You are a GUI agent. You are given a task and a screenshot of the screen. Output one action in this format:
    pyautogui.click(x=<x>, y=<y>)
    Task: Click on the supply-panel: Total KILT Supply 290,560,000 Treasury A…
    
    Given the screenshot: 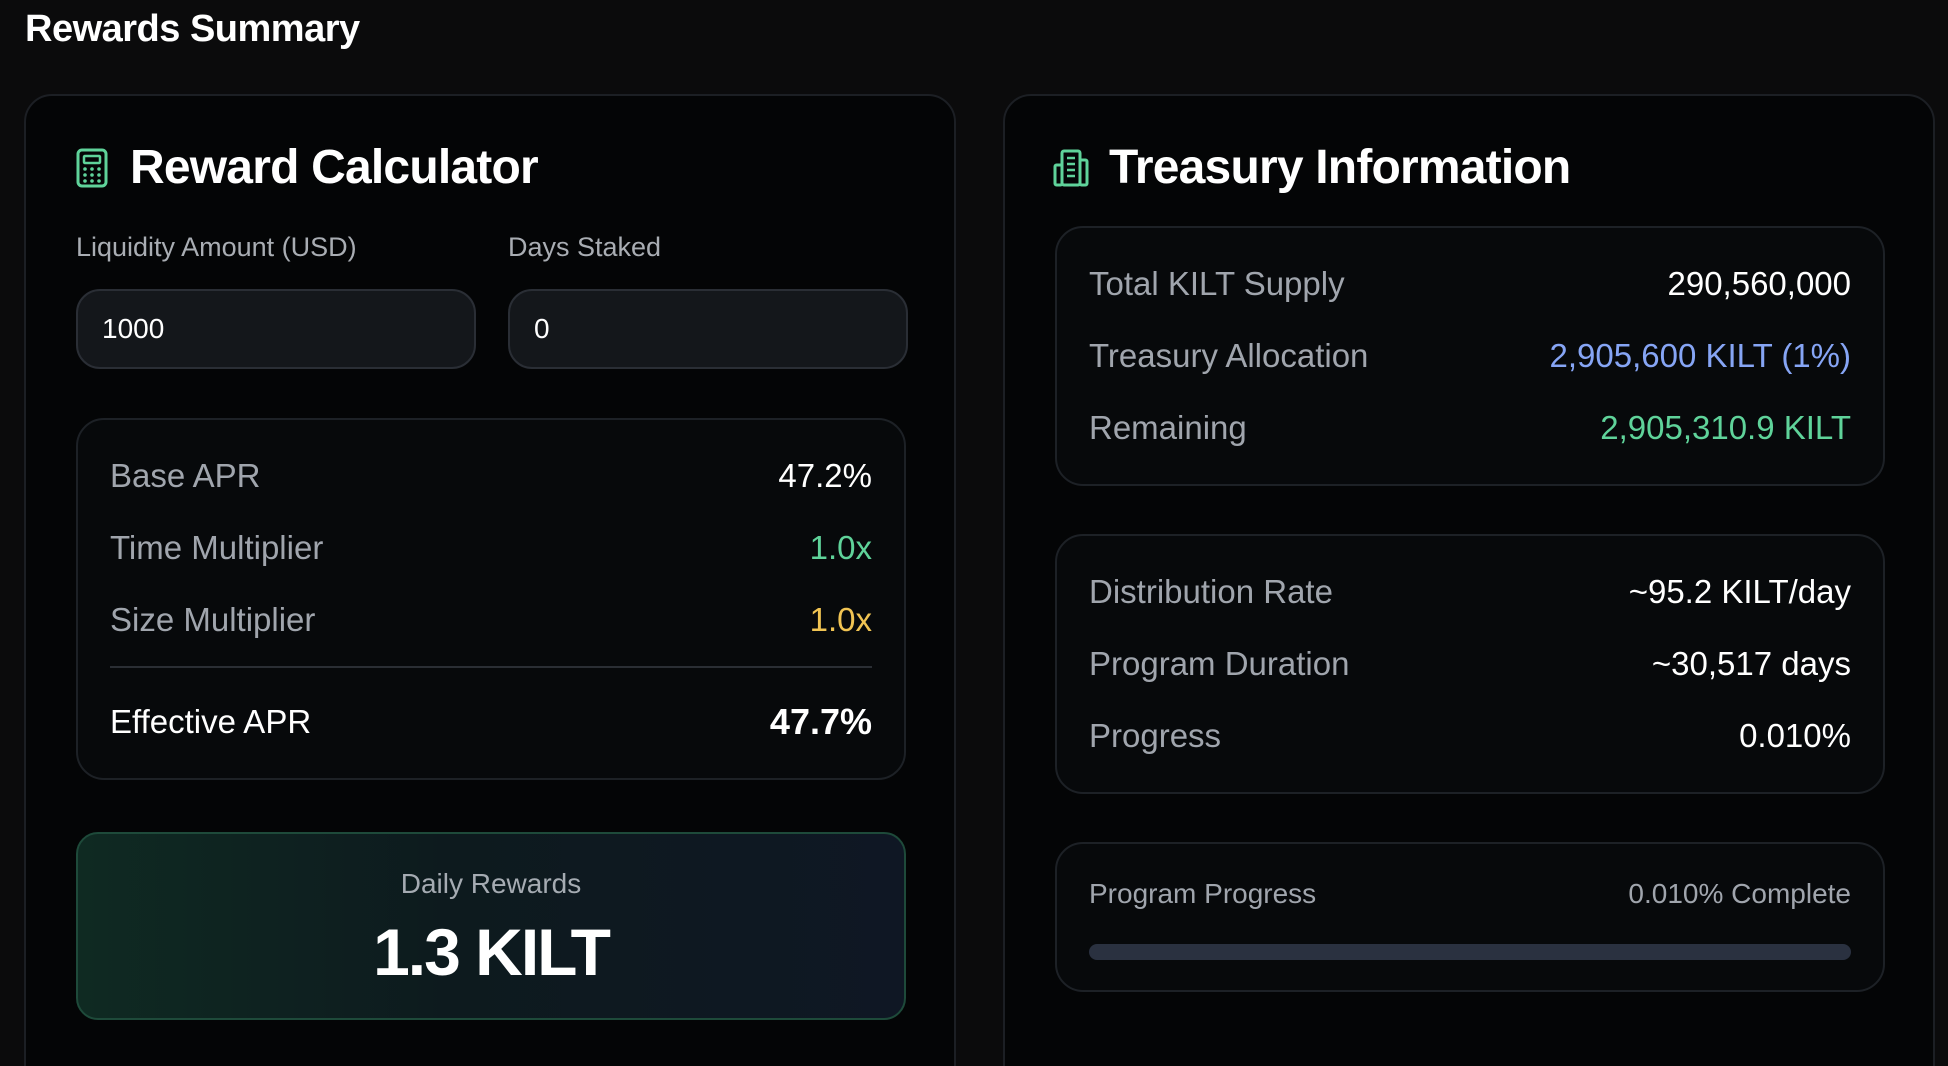 What is the action you would take?
    pyautogui.click(x=1470, y=356)
    